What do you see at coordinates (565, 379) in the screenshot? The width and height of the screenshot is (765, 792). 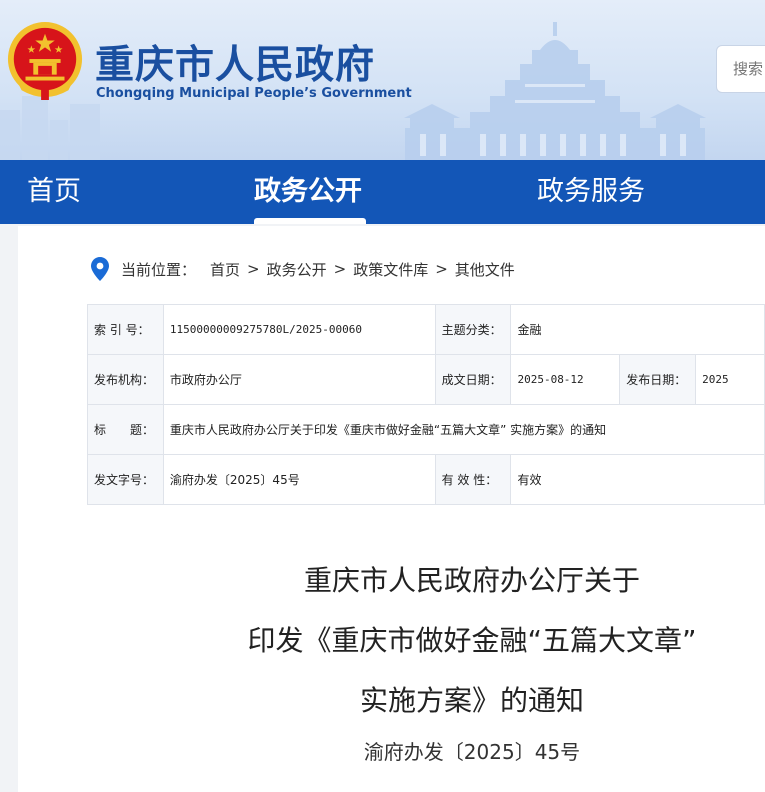 I see `written-date-value: 2025-08-12` at bounding box center [565, 379].